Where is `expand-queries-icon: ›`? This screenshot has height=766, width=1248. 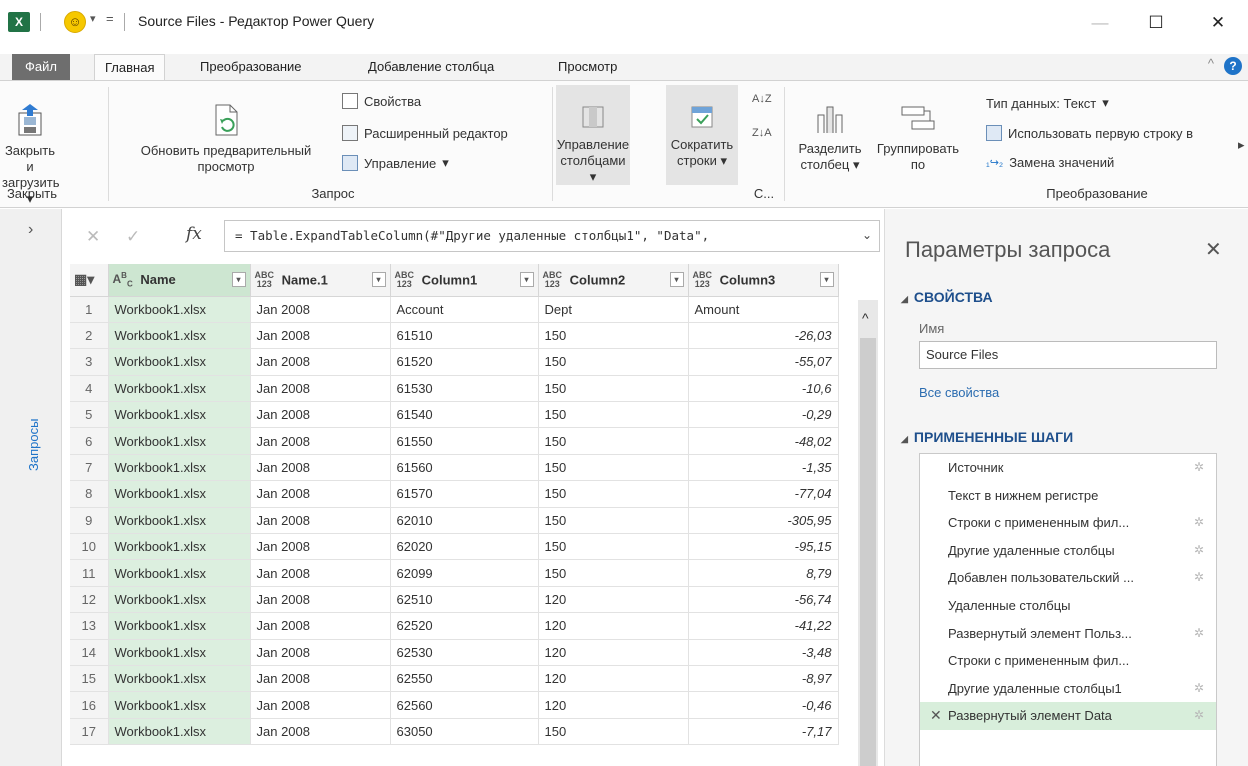
expand-queries-icon: › is located at coordinates (30, 230).